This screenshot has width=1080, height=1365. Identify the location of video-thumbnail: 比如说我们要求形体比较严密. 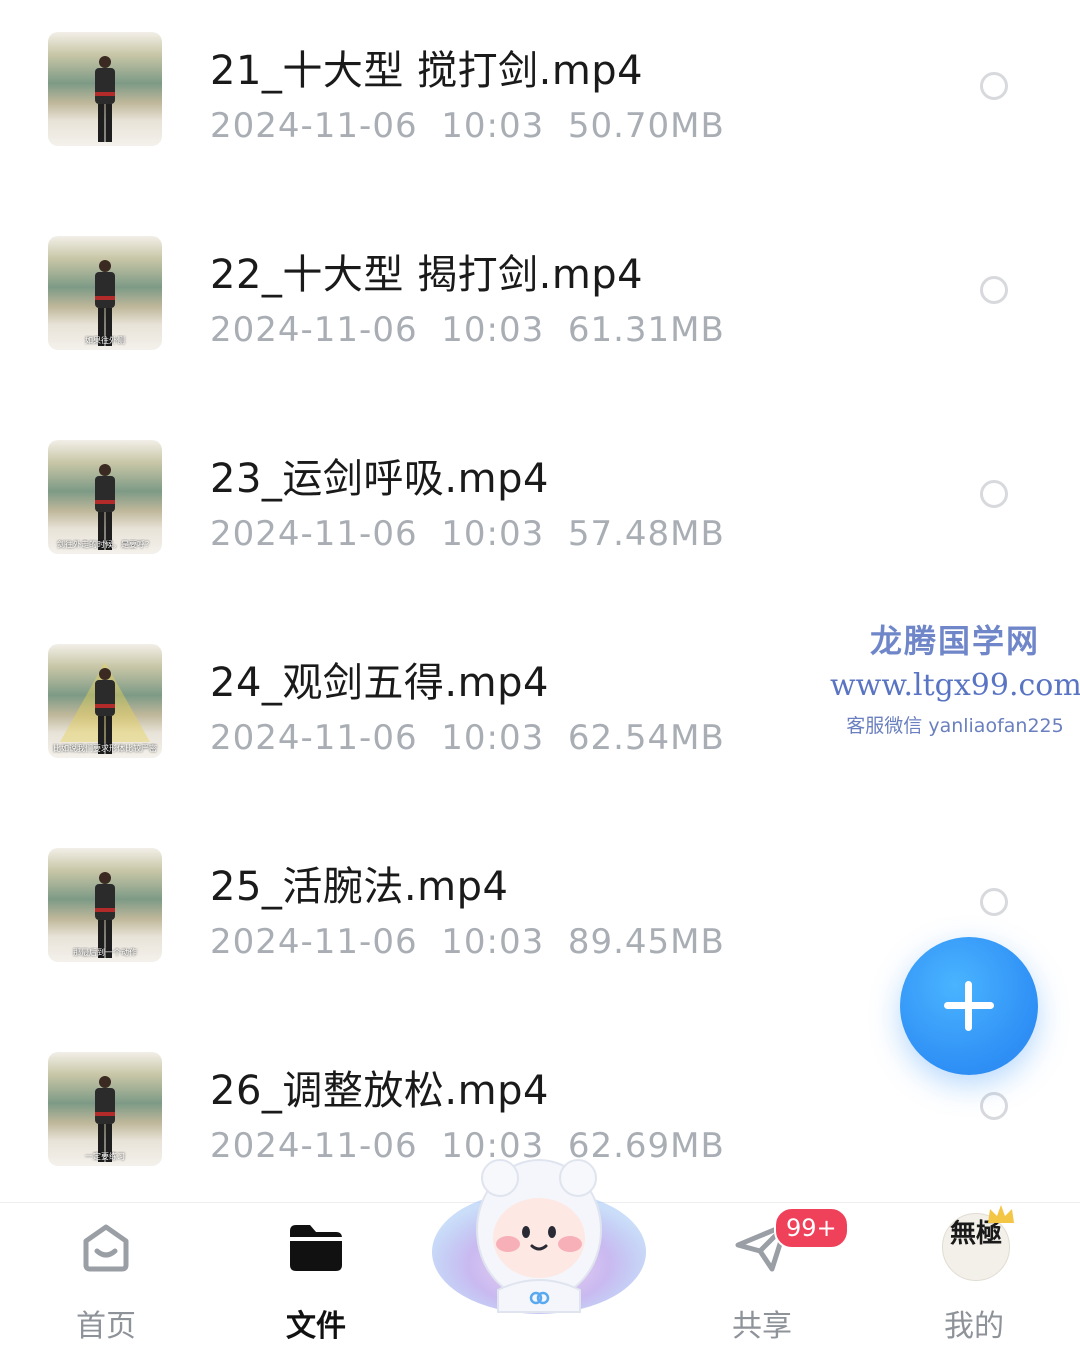
(105, 701).